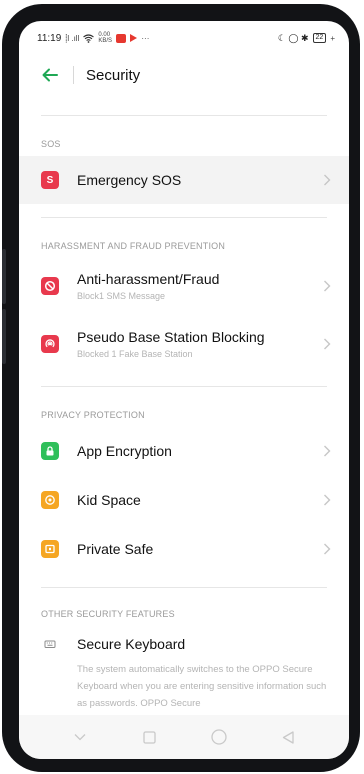  I want to click on row-title: Emergency SOS, so click(129, 180).